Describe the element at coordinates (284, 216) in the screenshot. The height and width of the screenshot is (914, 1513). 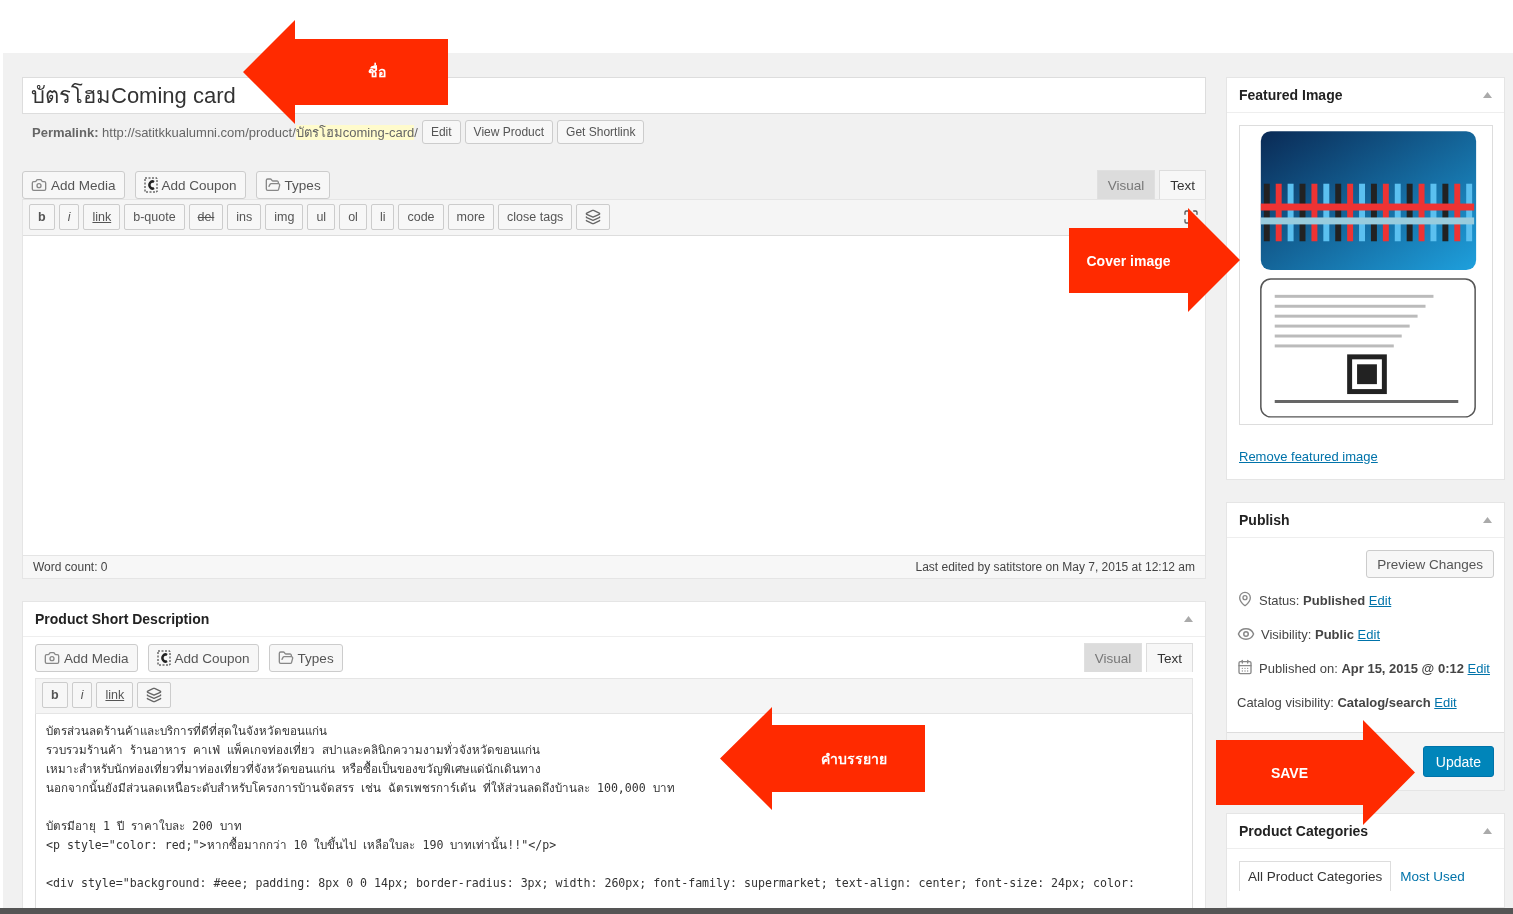
I see `quicktag-button: img` at that location.